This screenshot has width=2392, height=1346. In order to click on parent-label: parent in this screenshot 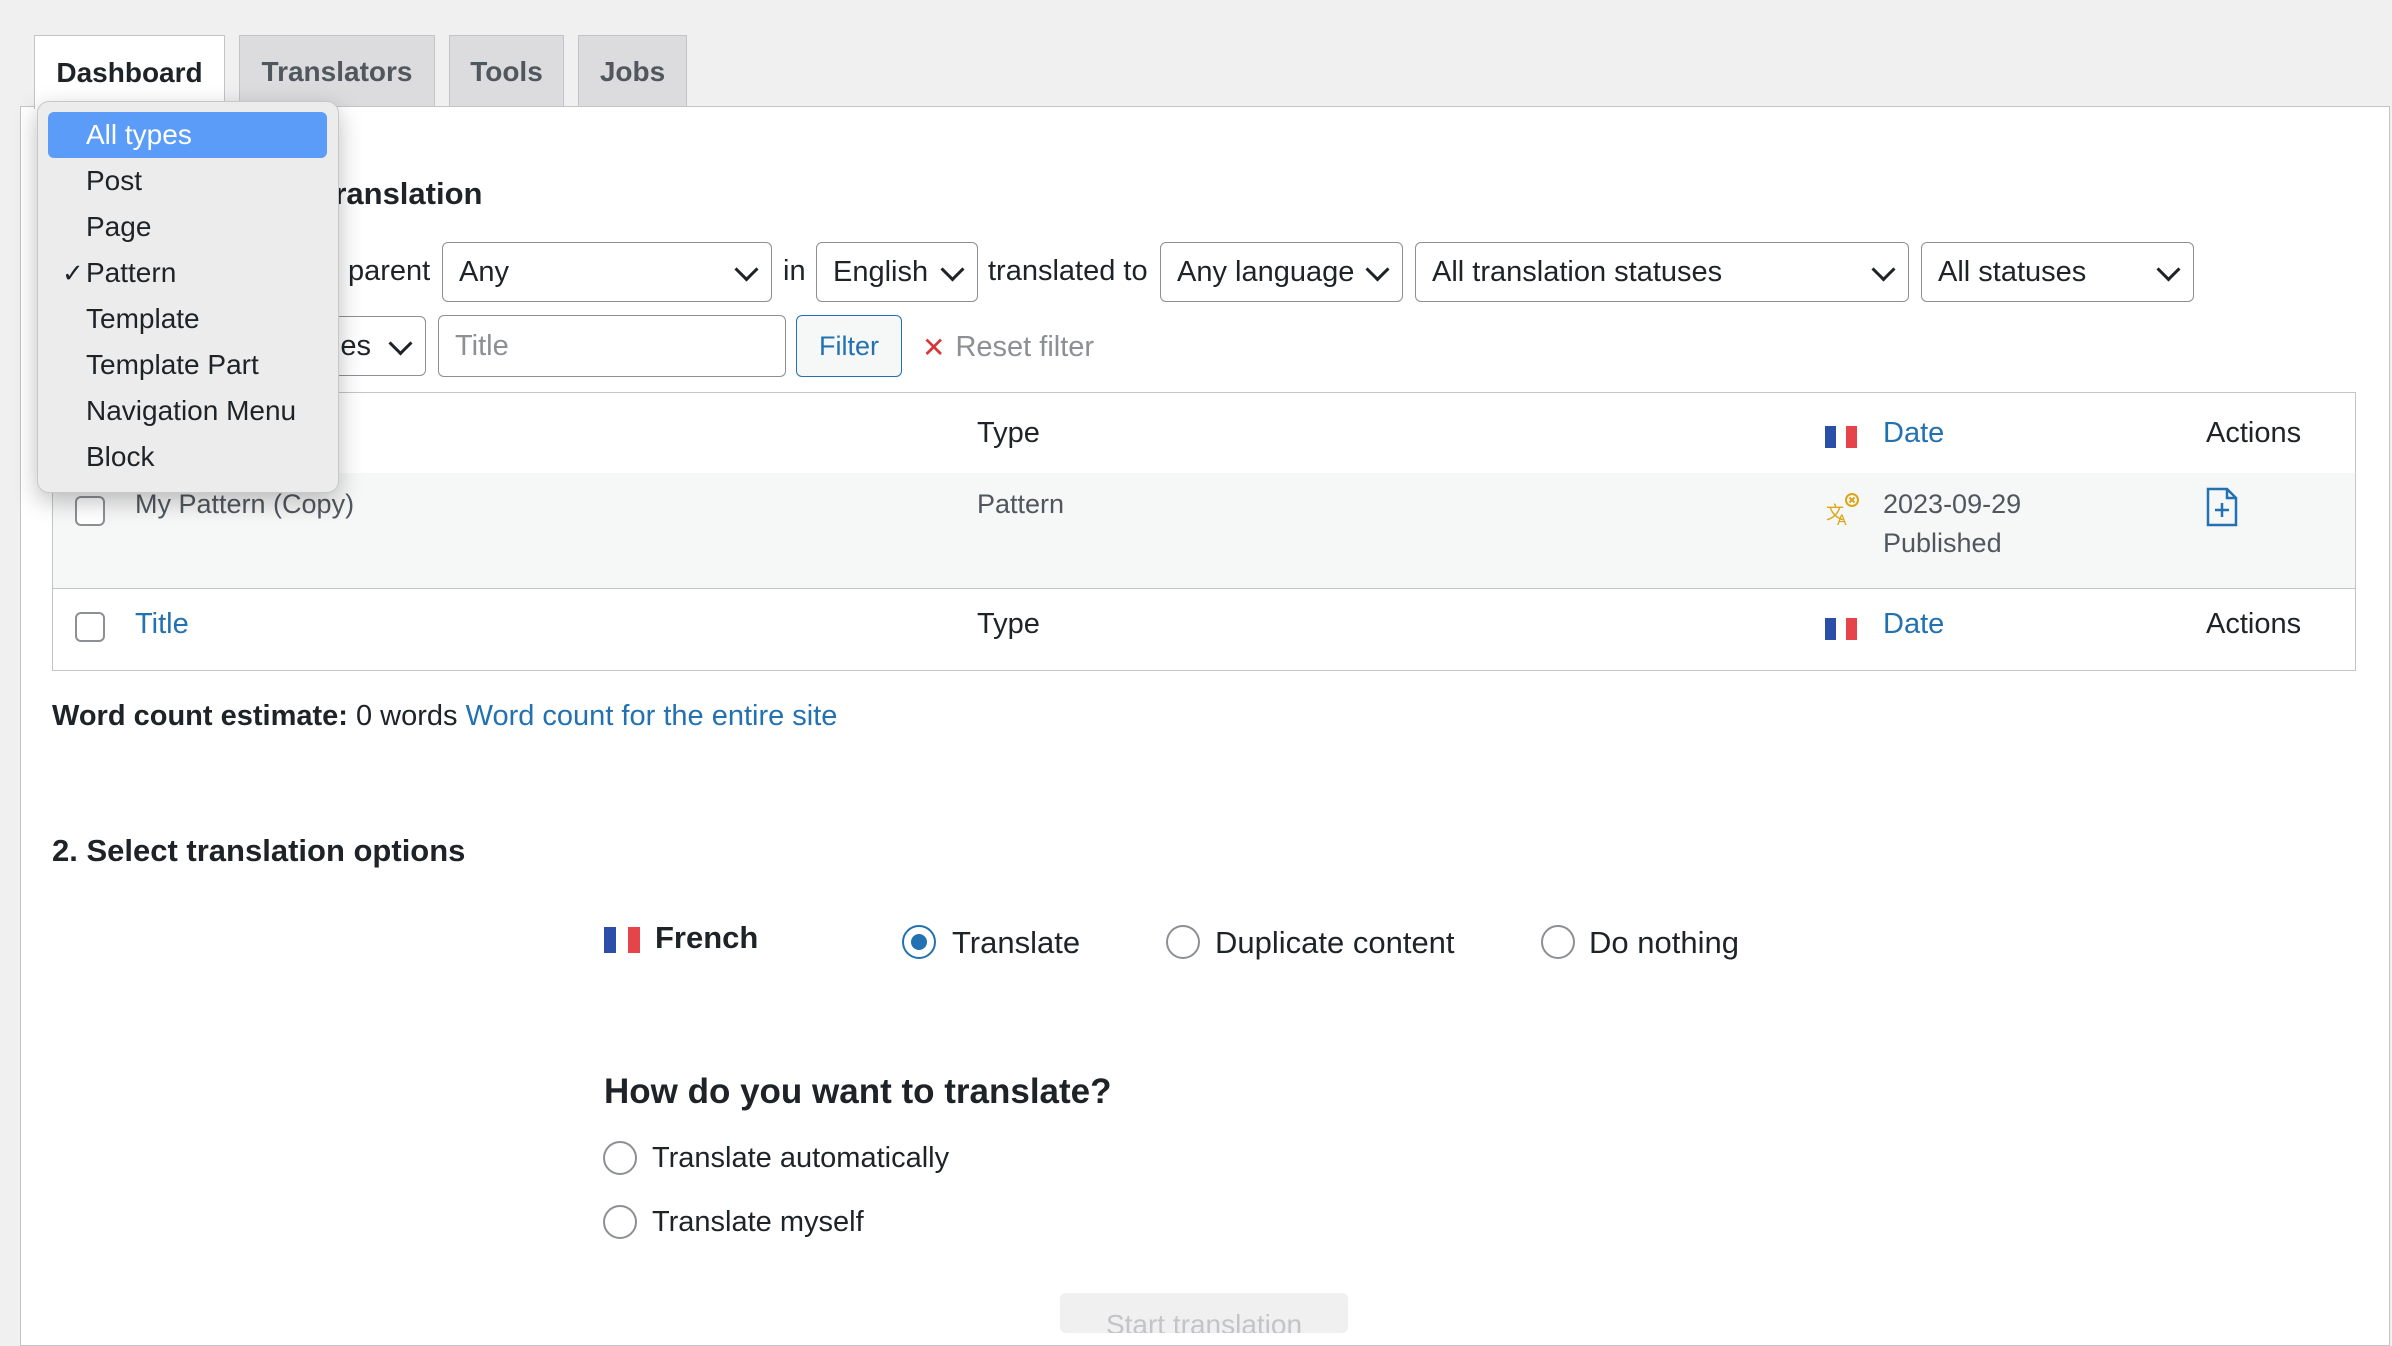, I will do `click(389, 271)`.